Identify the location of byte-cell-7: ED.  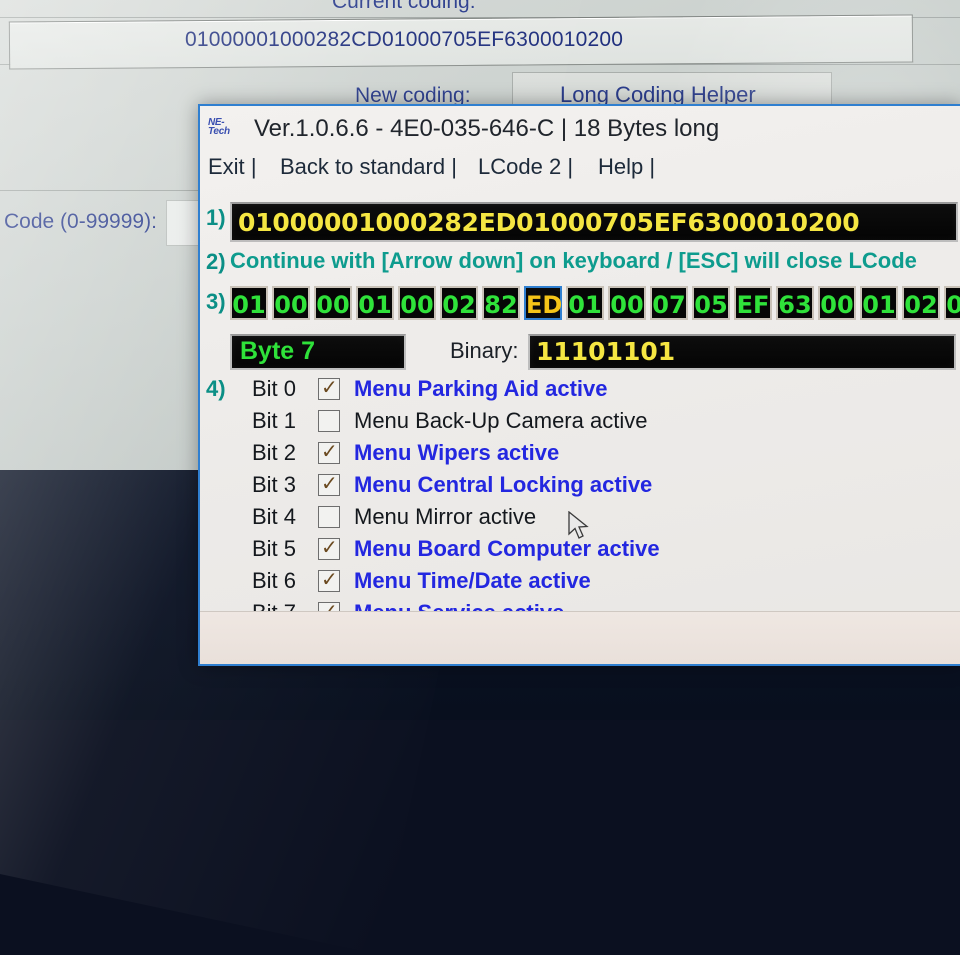
(543, 303).